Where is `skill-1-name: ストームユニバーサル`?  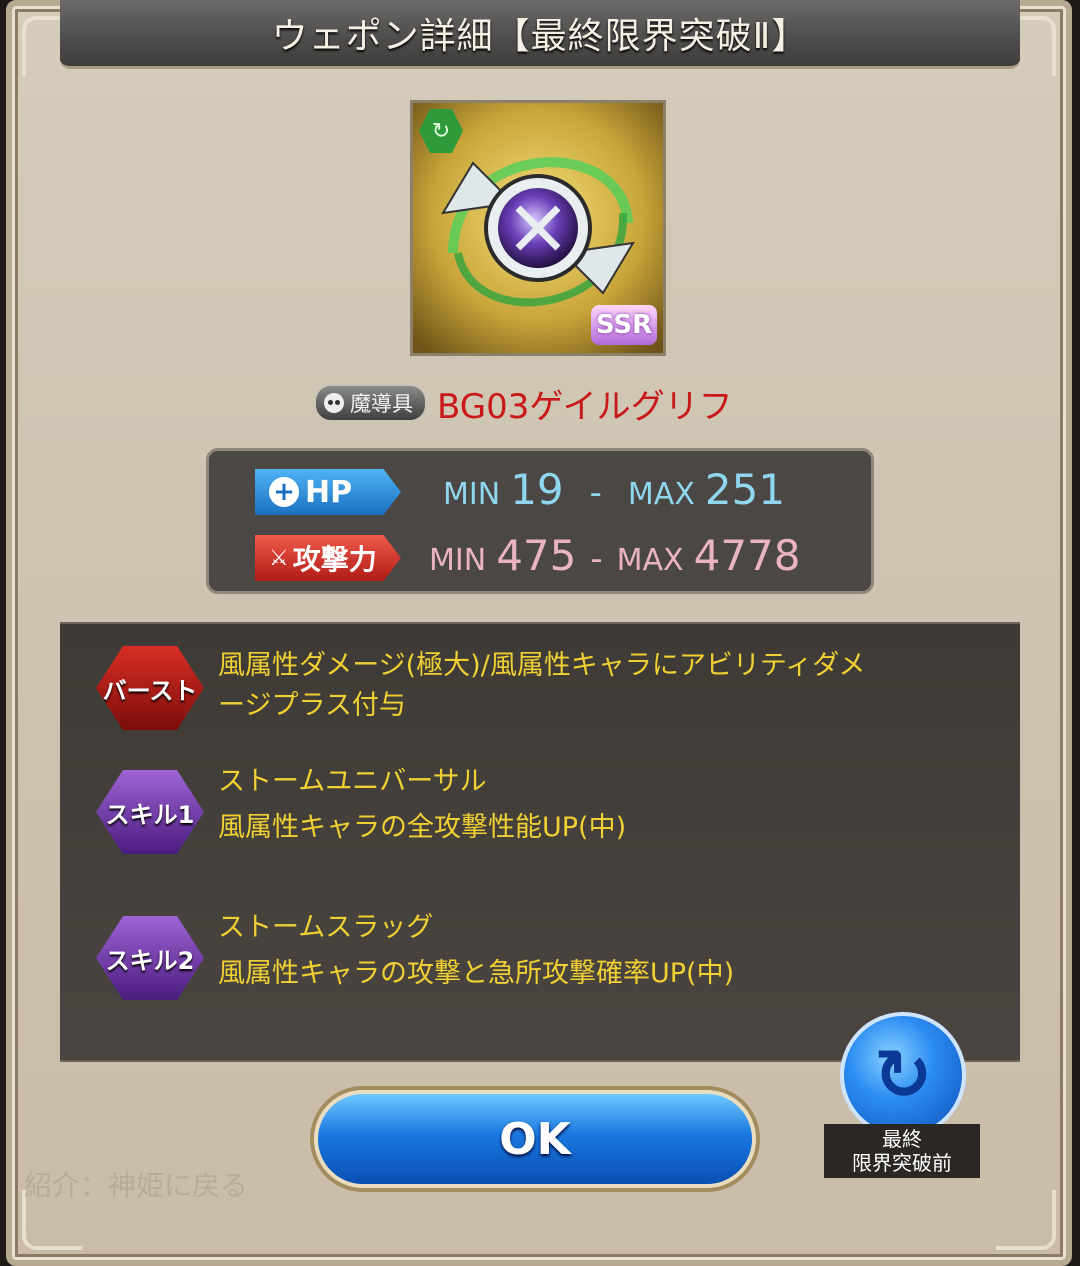
skill-1-name: ストームユニバーサル is located at coordinates (352, 781).